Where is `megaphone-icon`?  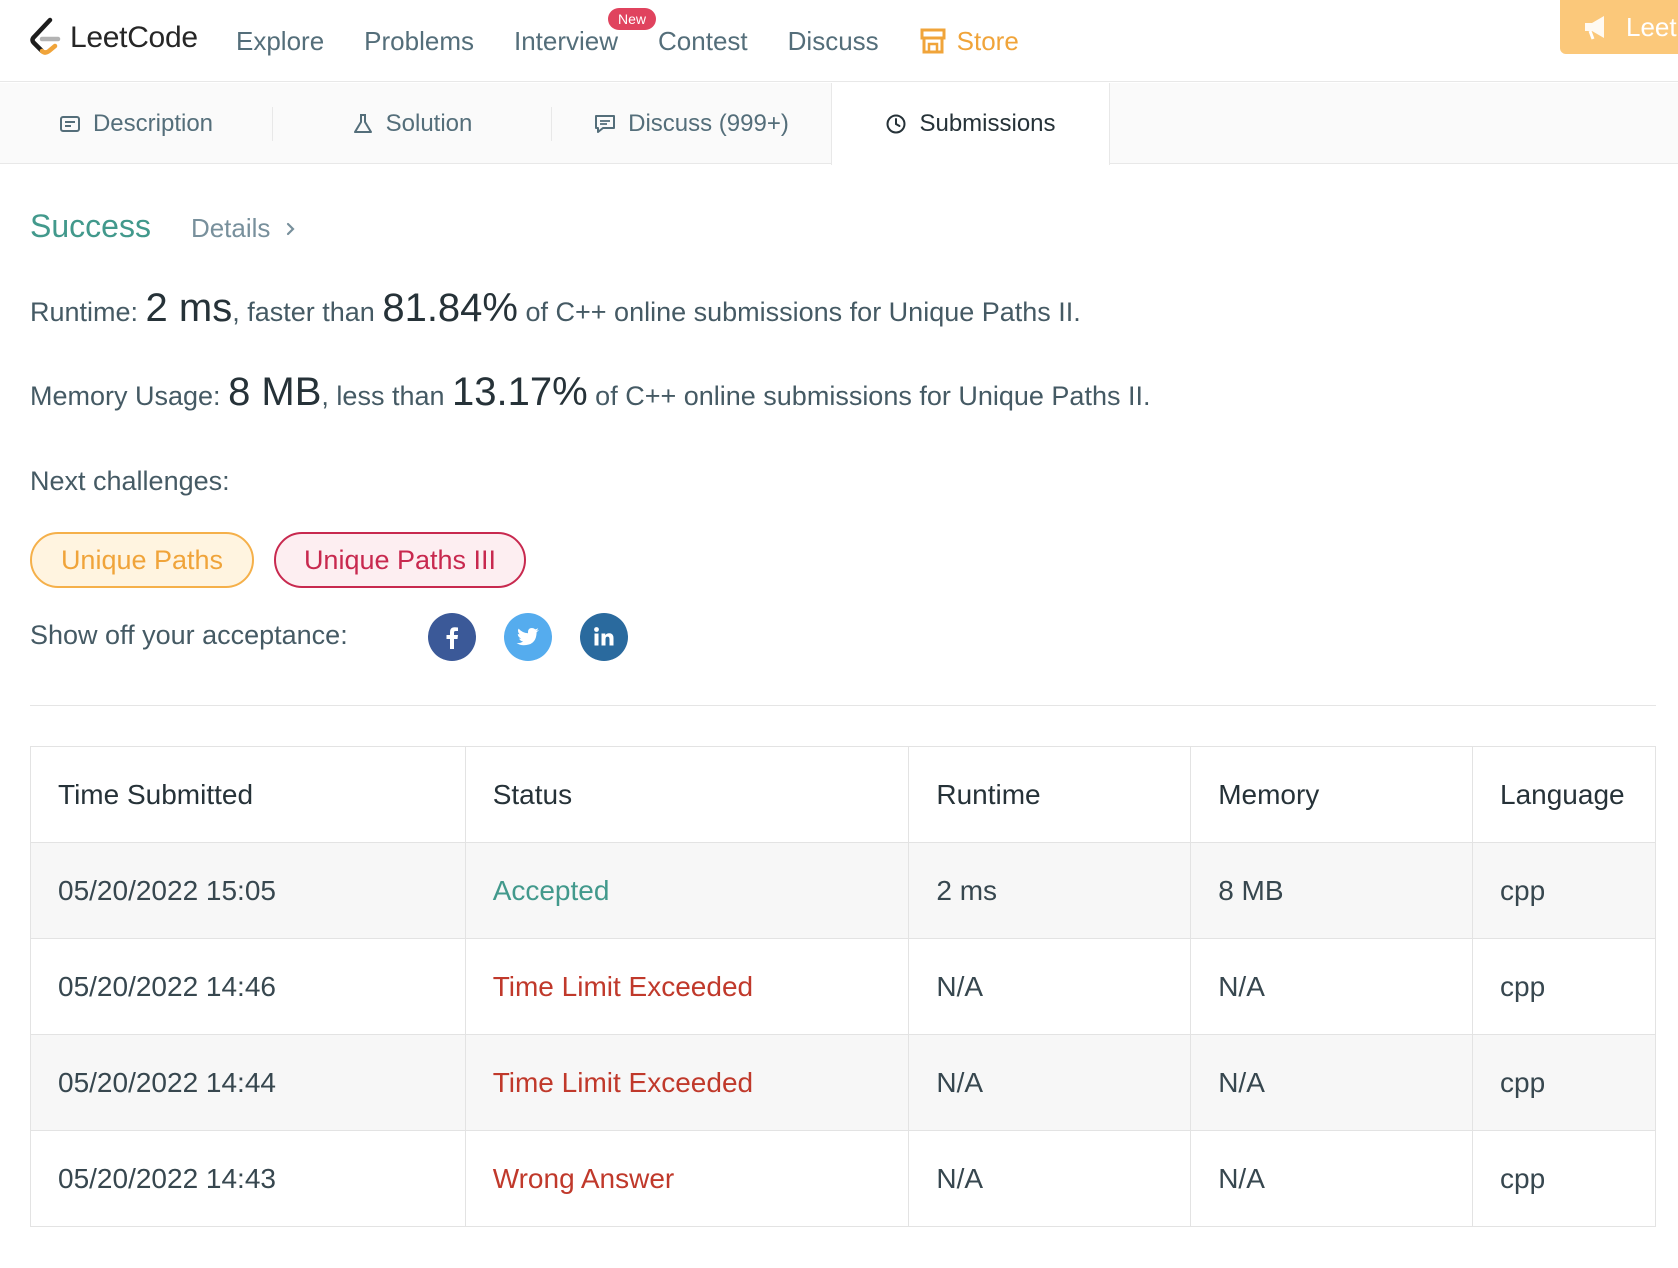
megaphone-icon is located at coordinates (1594, 28).